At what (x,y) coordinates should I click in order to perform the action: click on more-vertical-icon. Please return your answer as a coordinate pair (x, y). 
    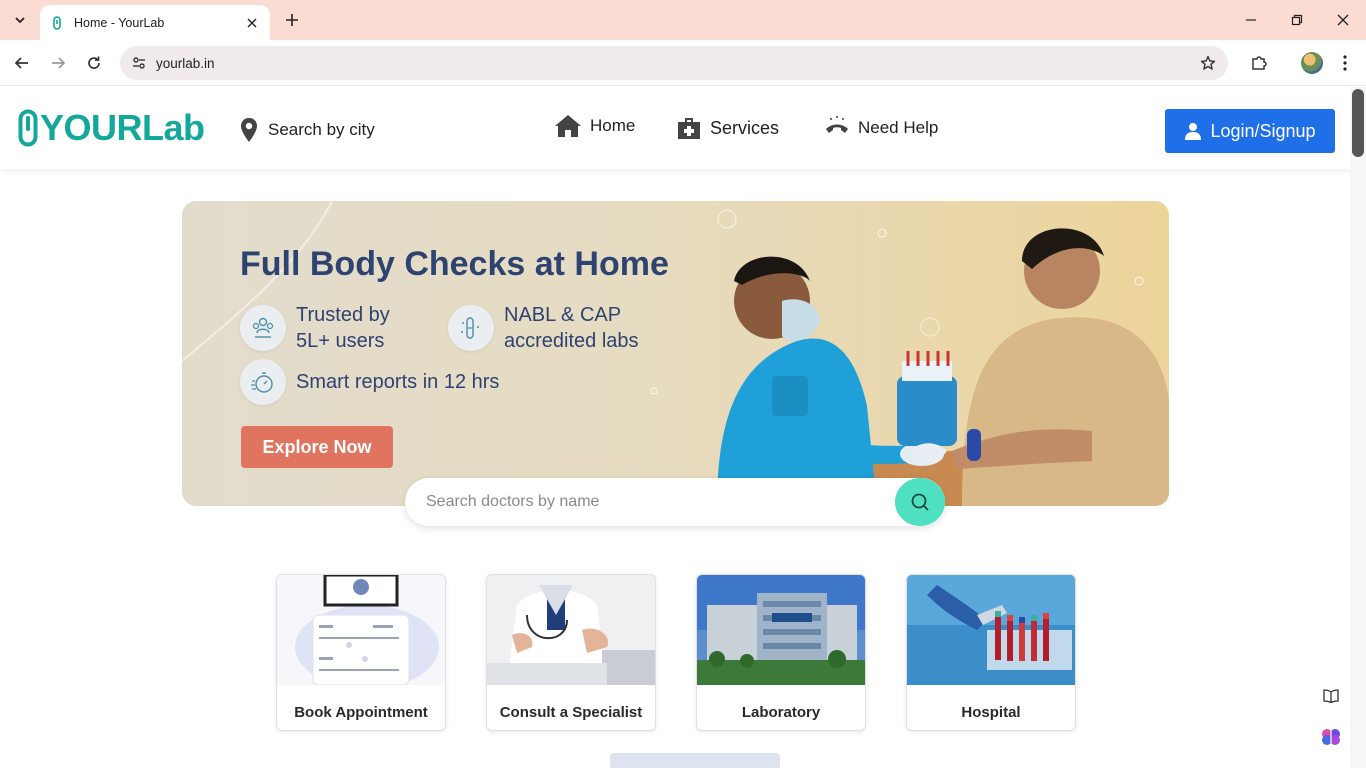
    Looking at the image, I should click on (1345, 63).